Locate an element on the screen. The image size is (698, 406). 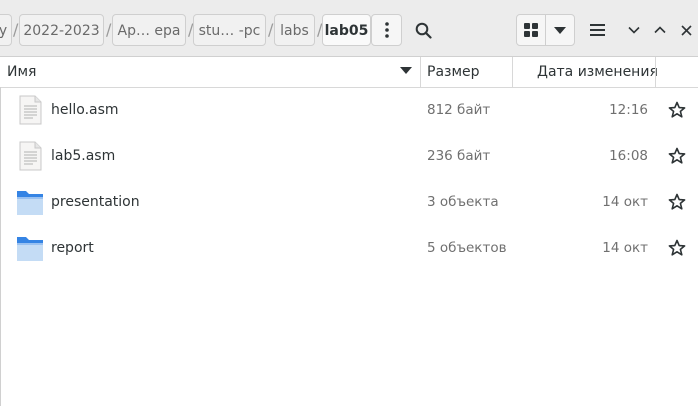
search-button is located at coordinates (423, 30).